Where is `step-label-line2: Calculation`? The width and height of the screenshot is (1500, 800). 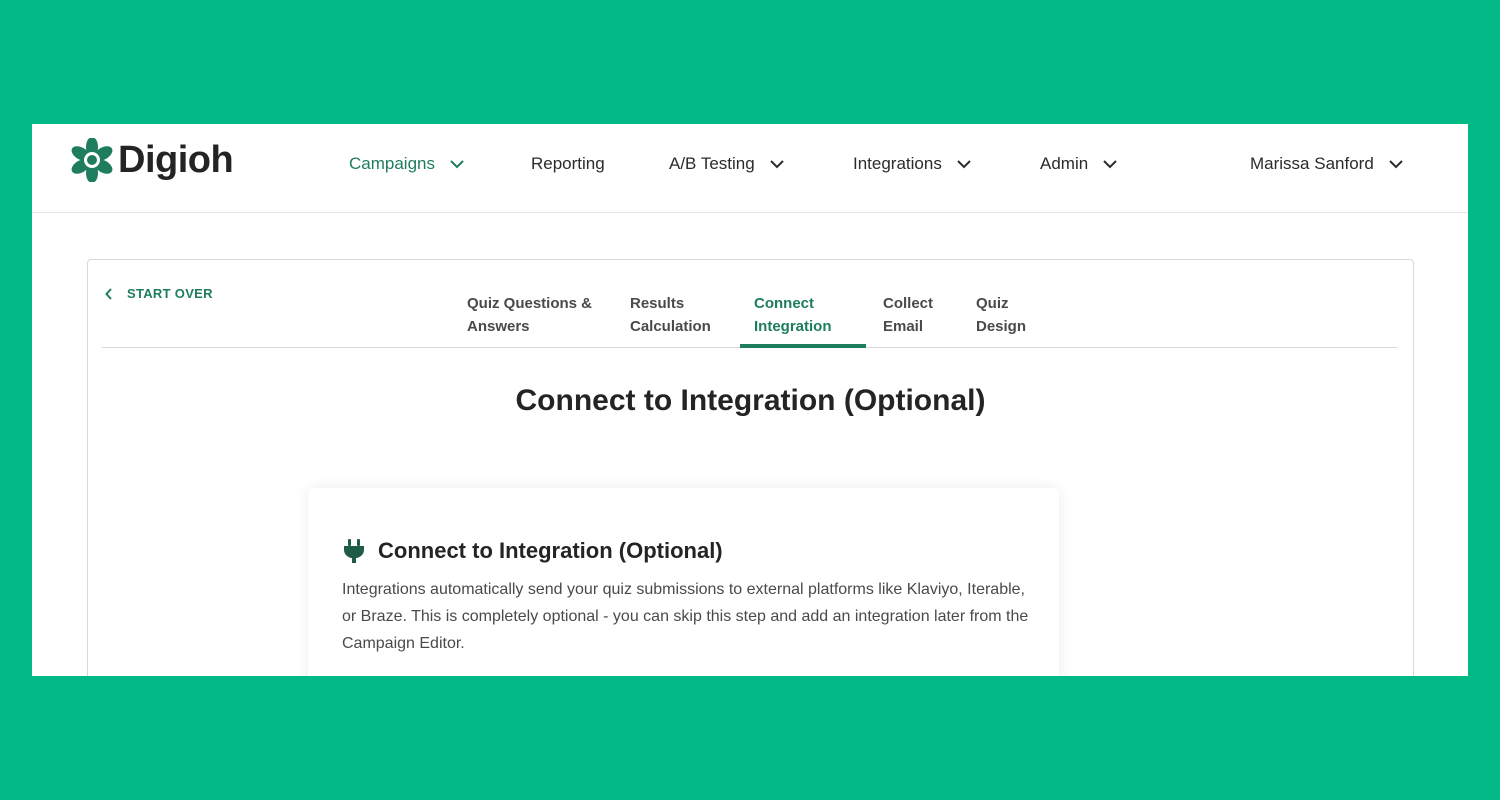
step-label-line2: Calculation is located at coordinates (670, 326).